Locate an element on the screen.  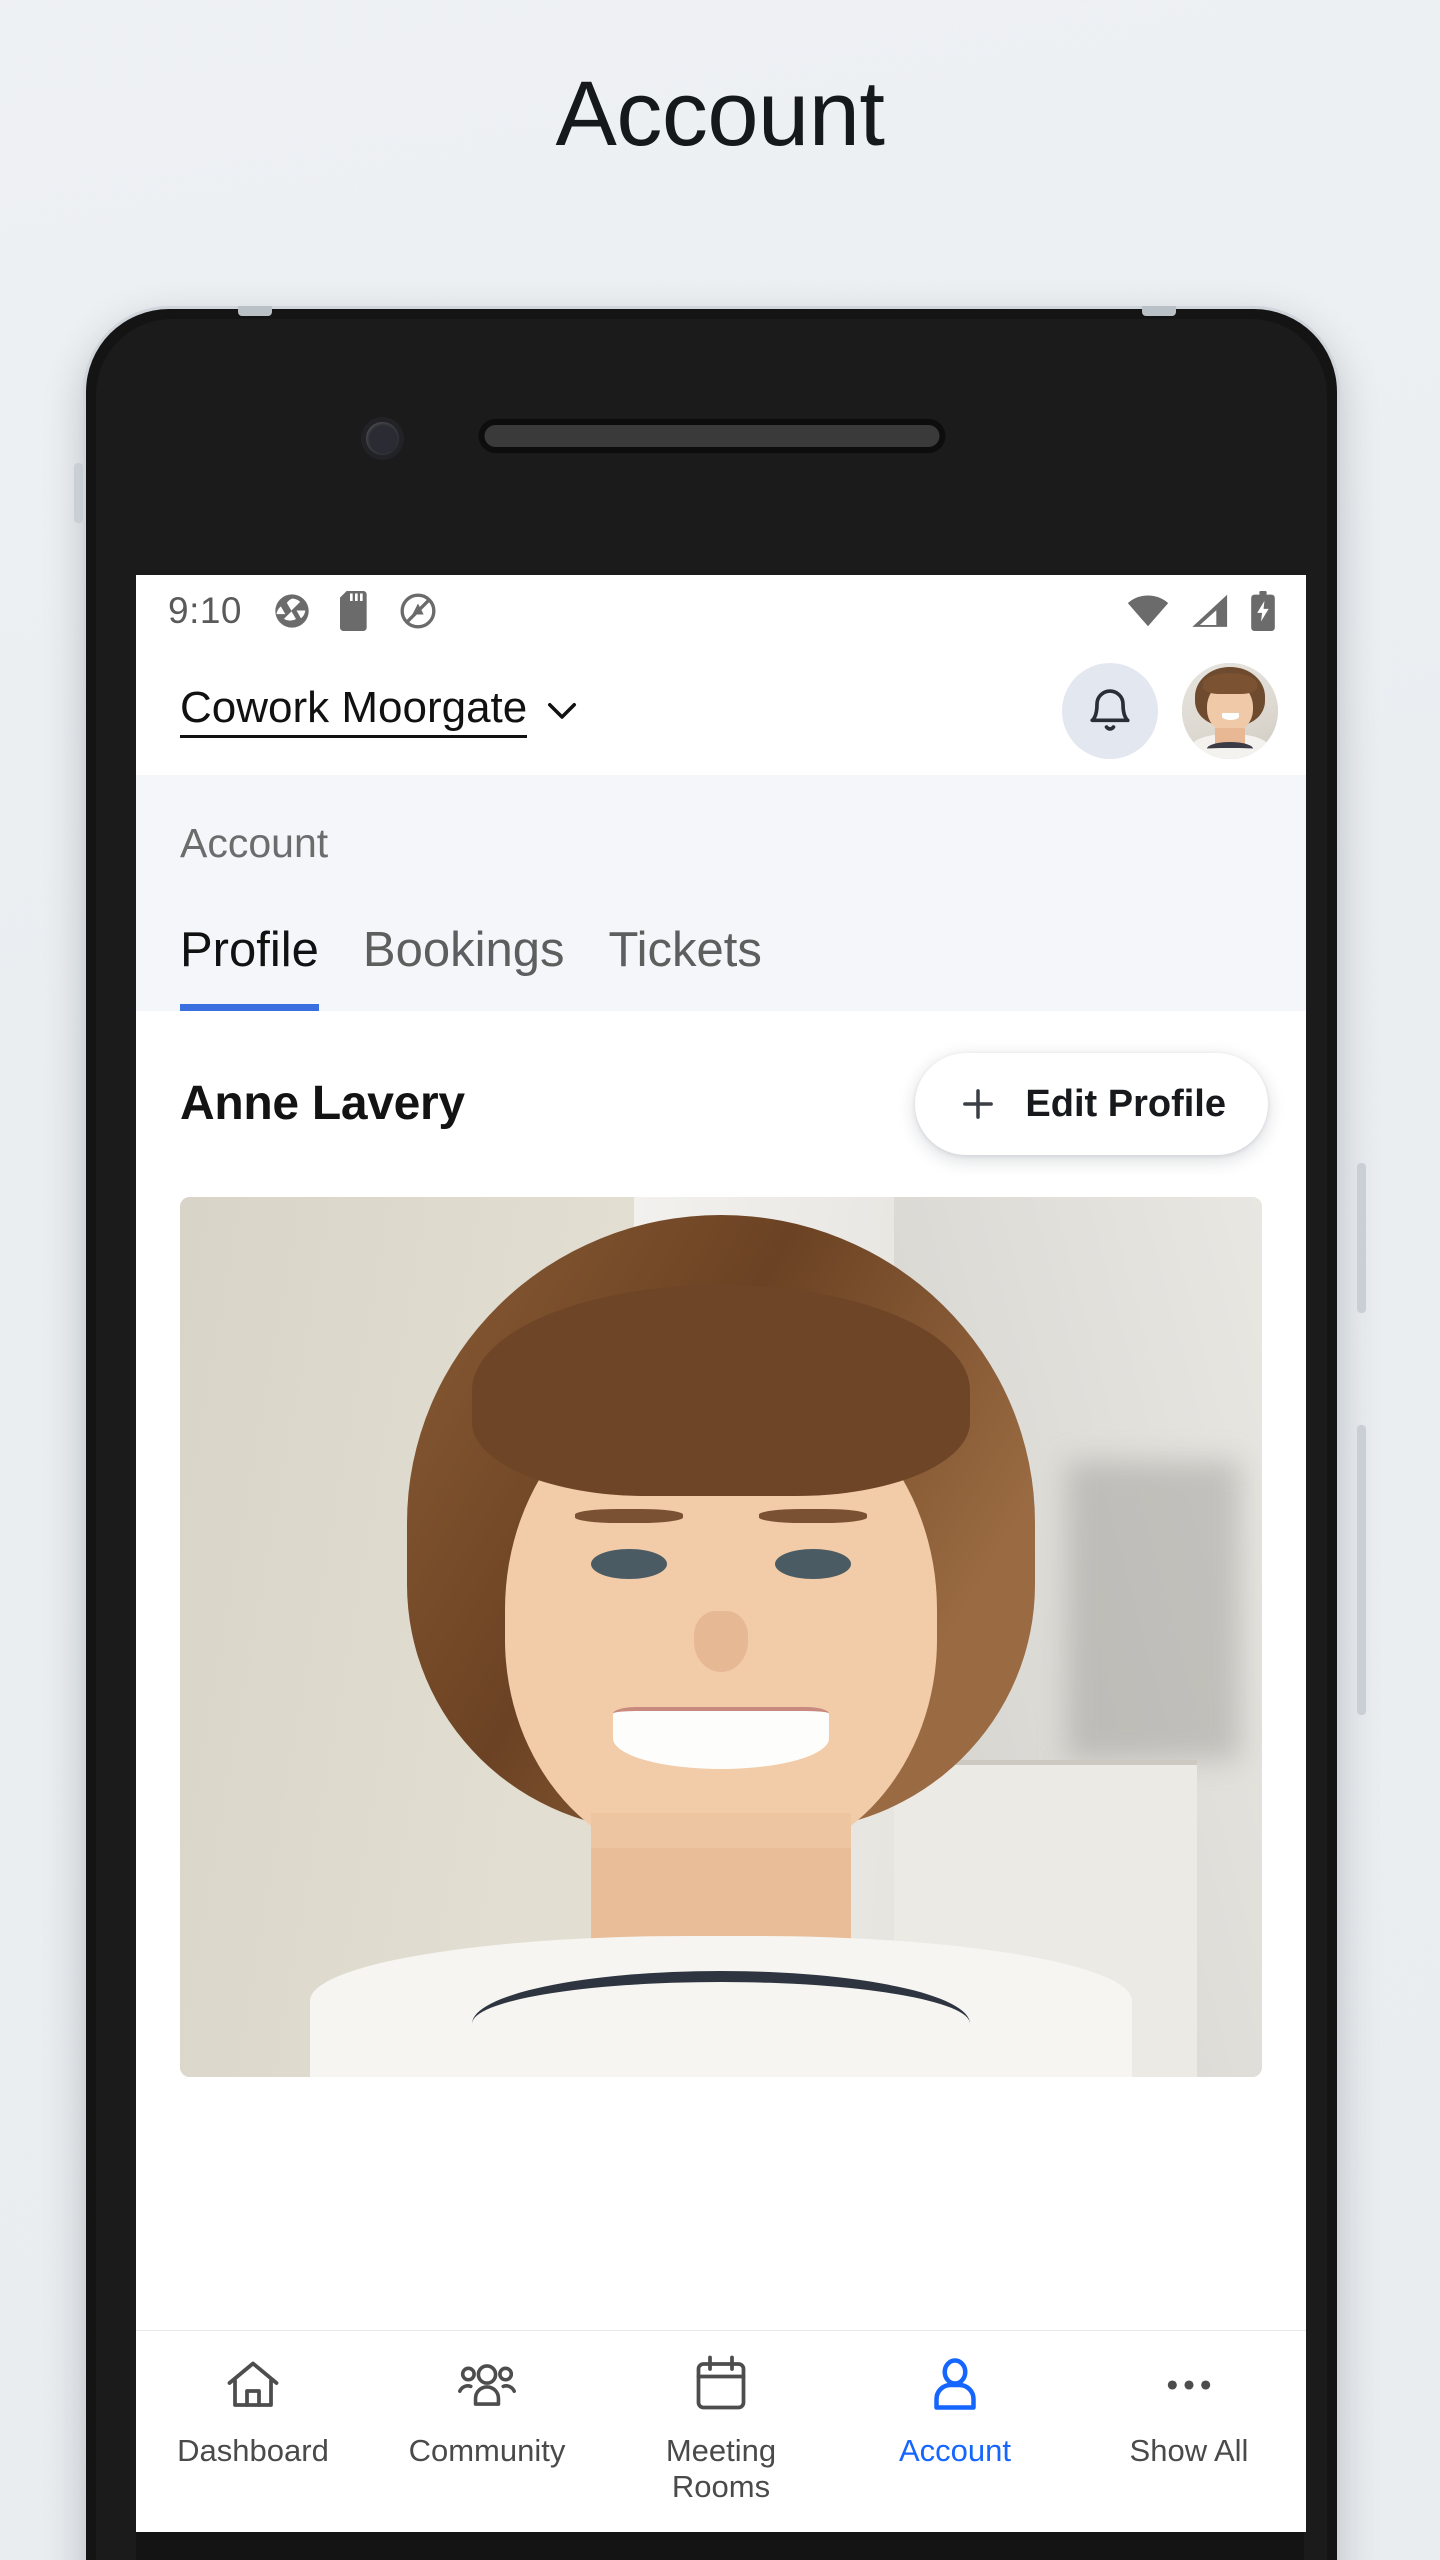
sd-card-icon is located at coordinates (353, 611).